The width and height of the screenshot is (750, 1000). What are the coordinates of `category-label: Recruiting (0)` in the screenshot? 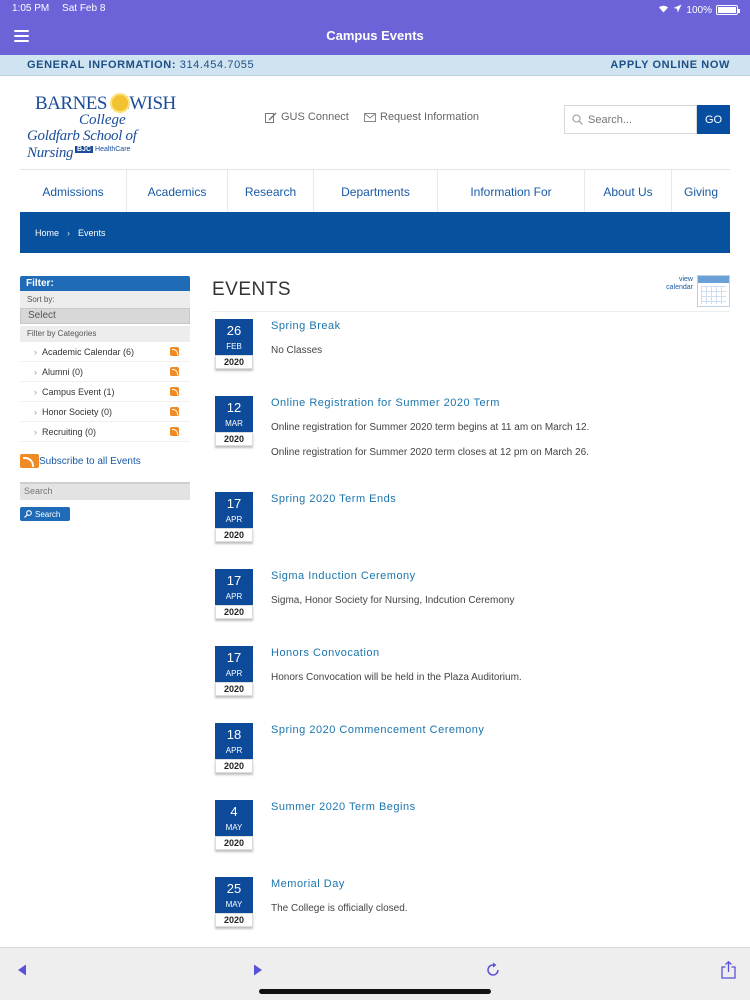 It's located at (69, 431).